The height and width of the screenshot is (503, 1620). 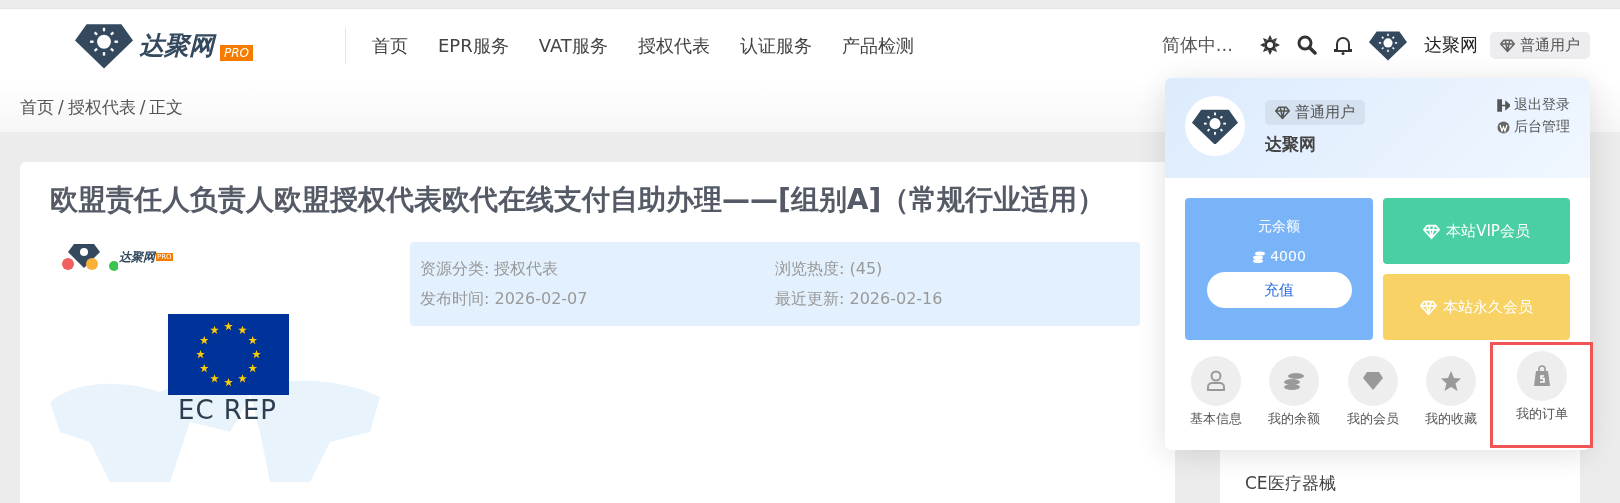 I want to click on nav-link: VAT服务, so click(x=573, y=45).